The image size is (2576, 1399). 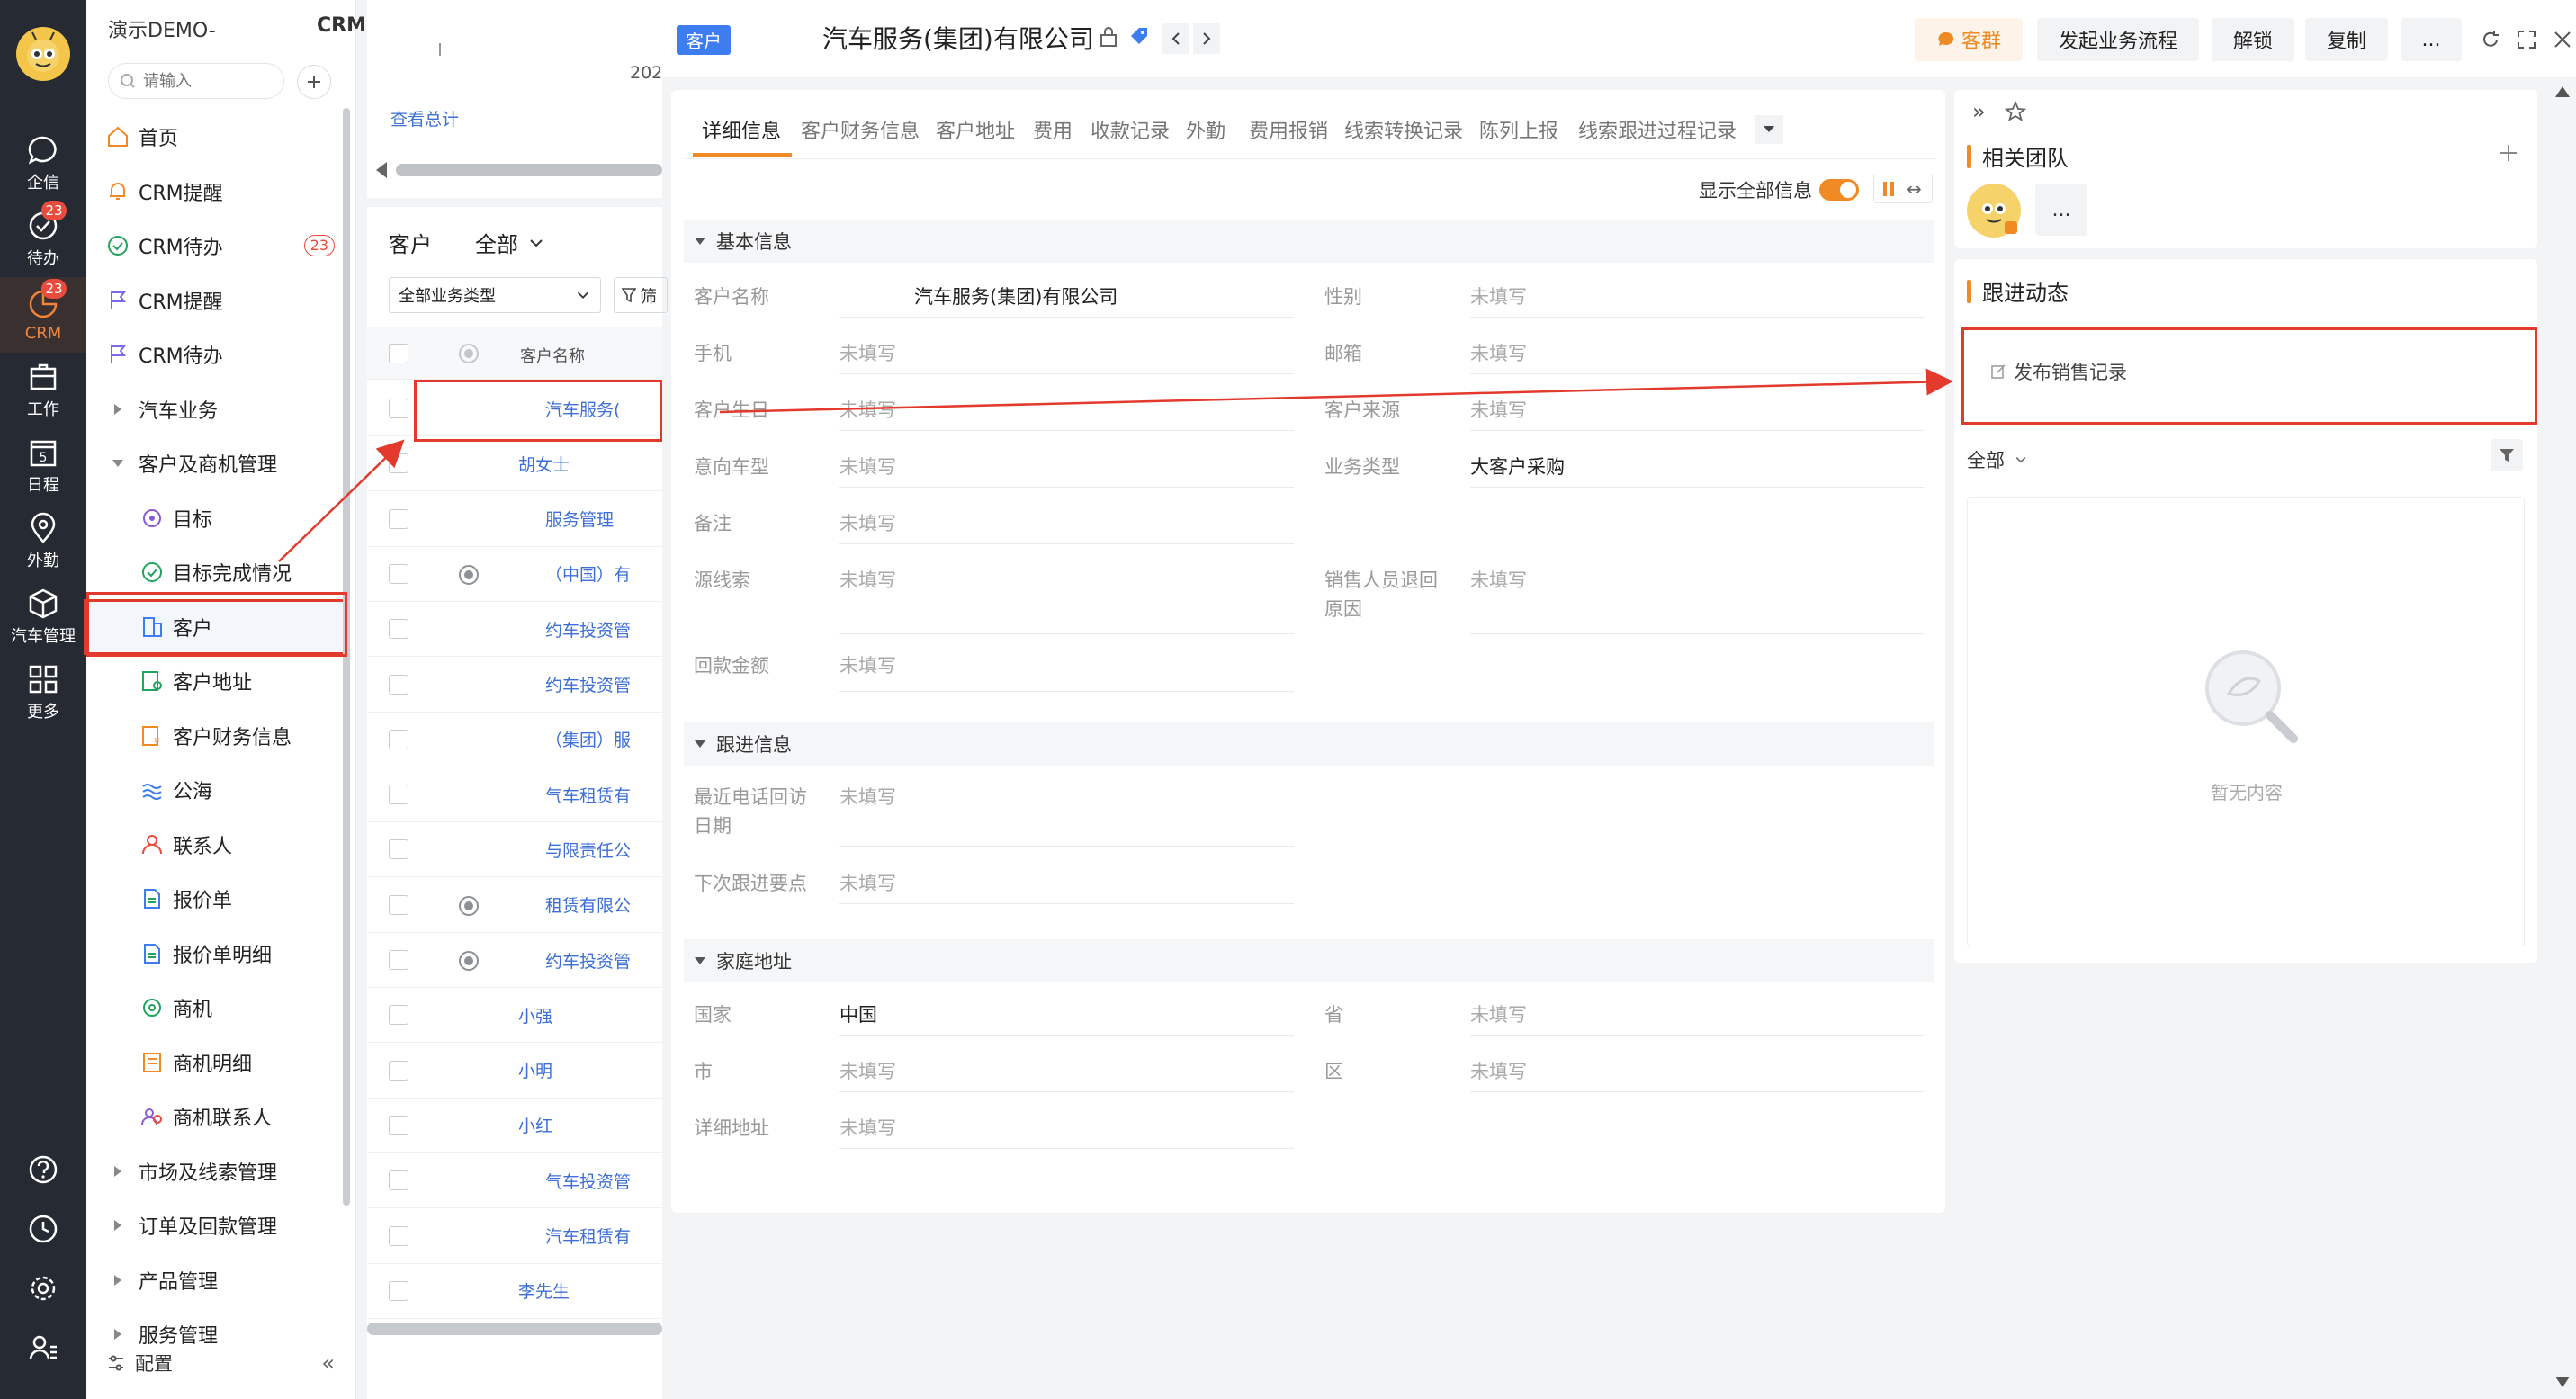 What do you see at coordinates (43, 693) in the screenshot?
I see `rail-more: 更多` at bounding box center [43, 693].